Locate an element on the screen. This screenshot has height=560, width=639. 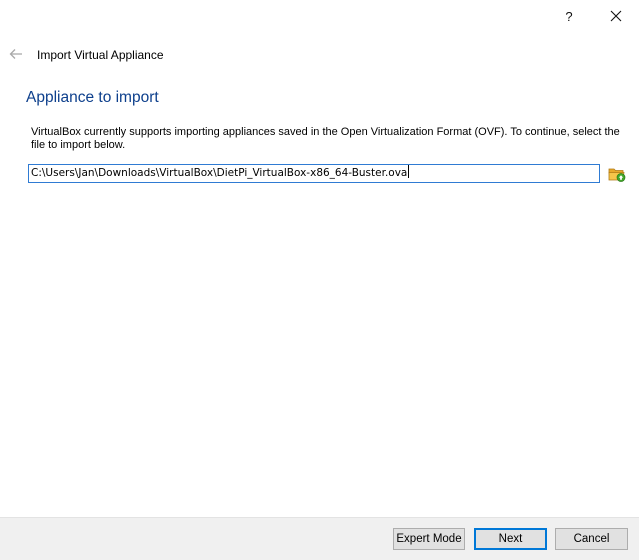
next-button: Next is located at coordinates (510, 539).